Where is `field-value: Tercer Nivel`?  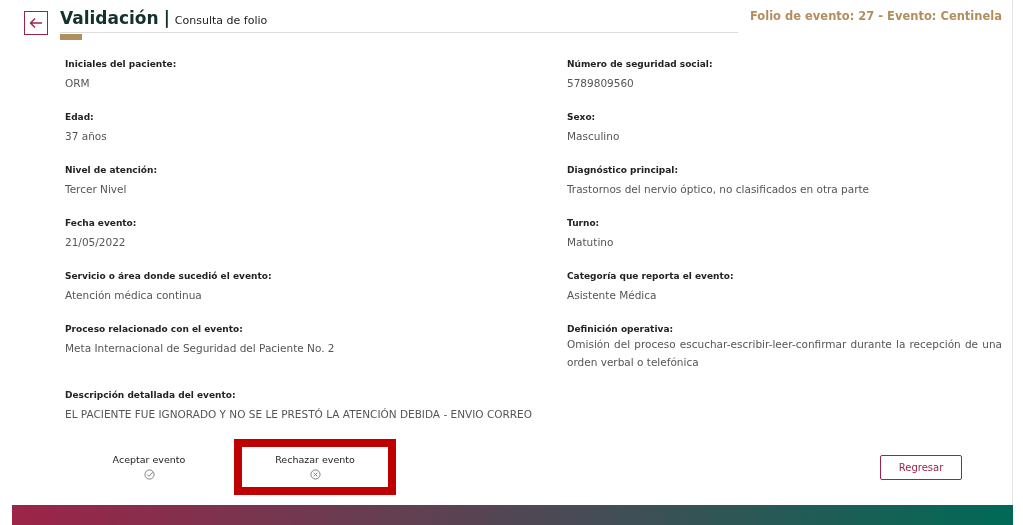
field-value: Tercer Nivel is located at coordinates (96, 189).